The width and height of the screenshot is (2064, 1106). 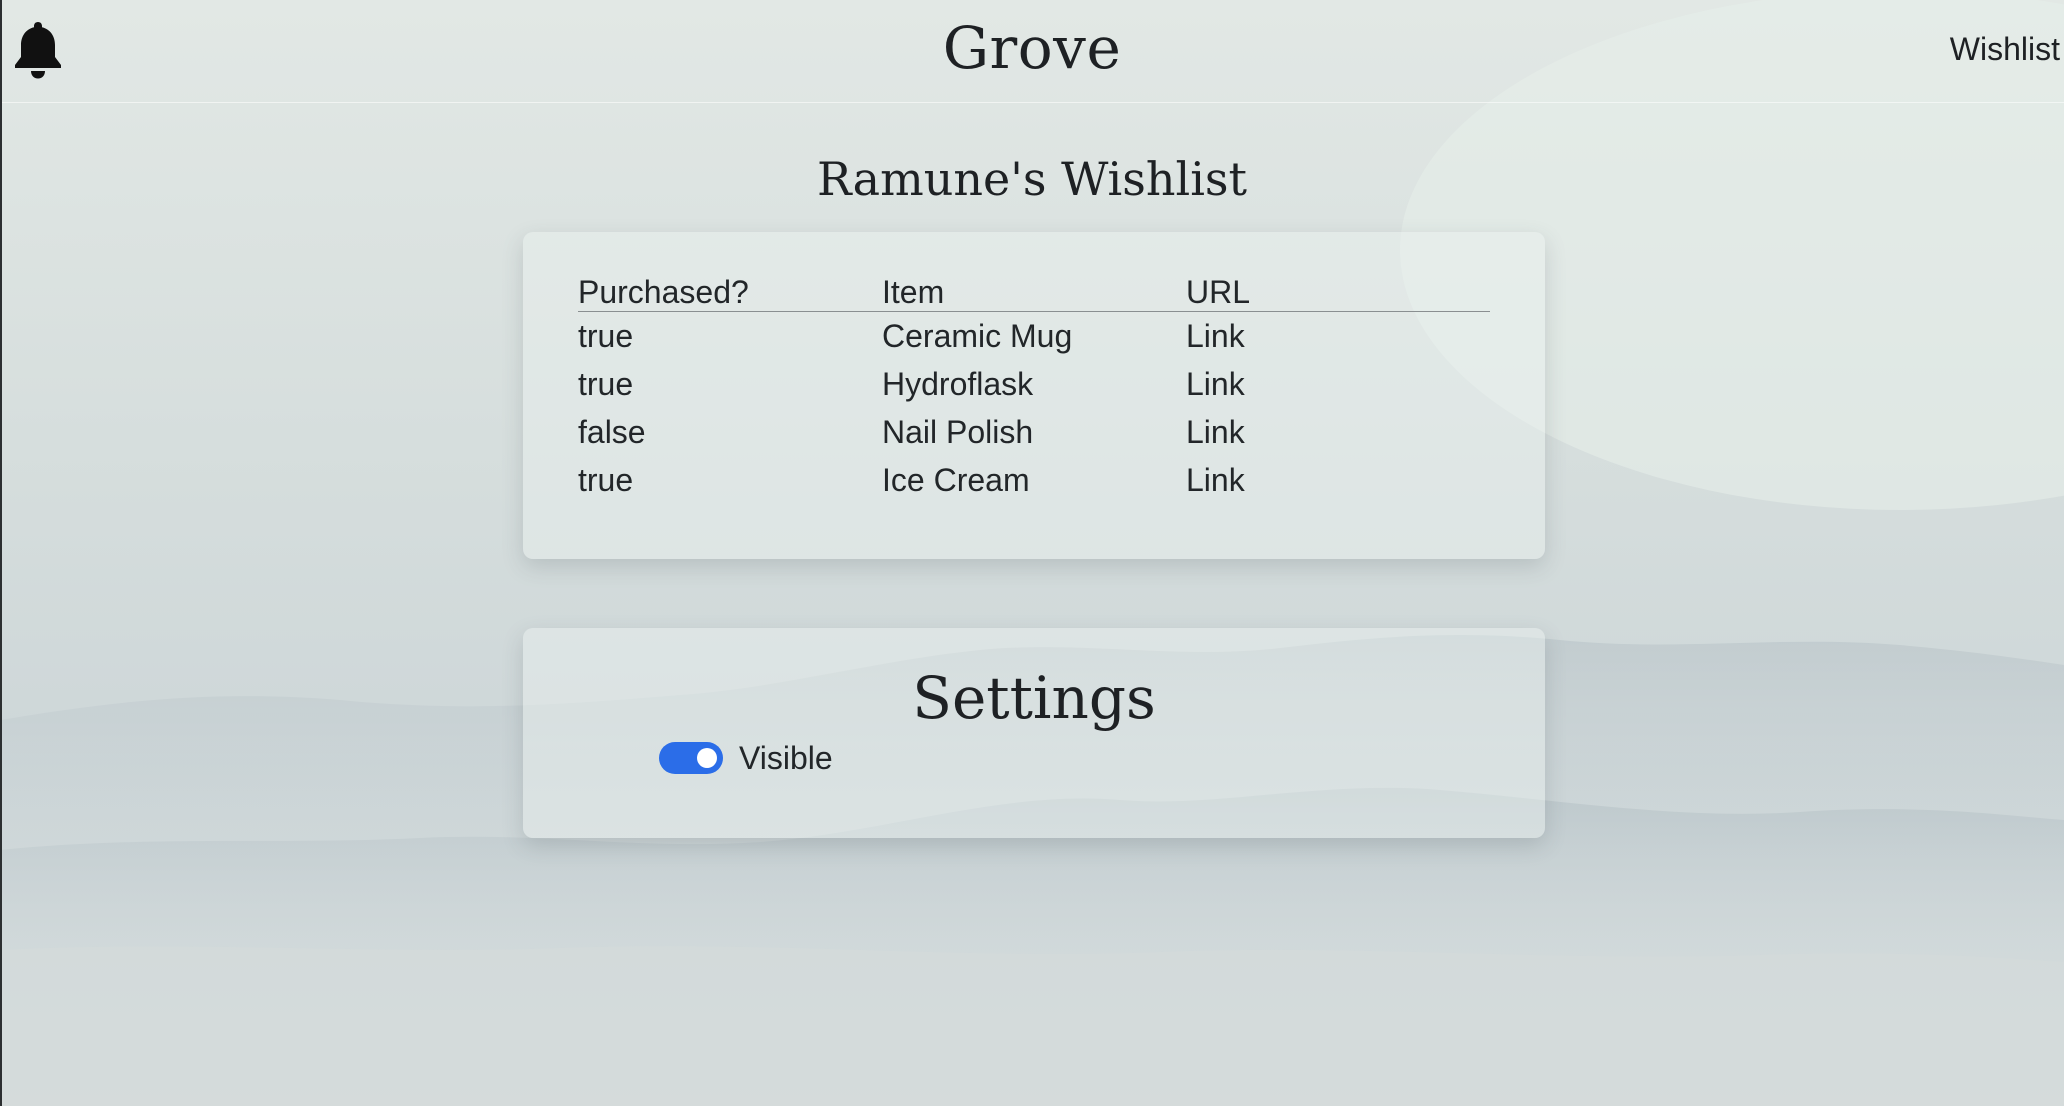 What do you see at coordinates (1031, 179) in the screenshot?
I see `page-title: Ramune's Wishlist` at bounding box center [1031, 179].